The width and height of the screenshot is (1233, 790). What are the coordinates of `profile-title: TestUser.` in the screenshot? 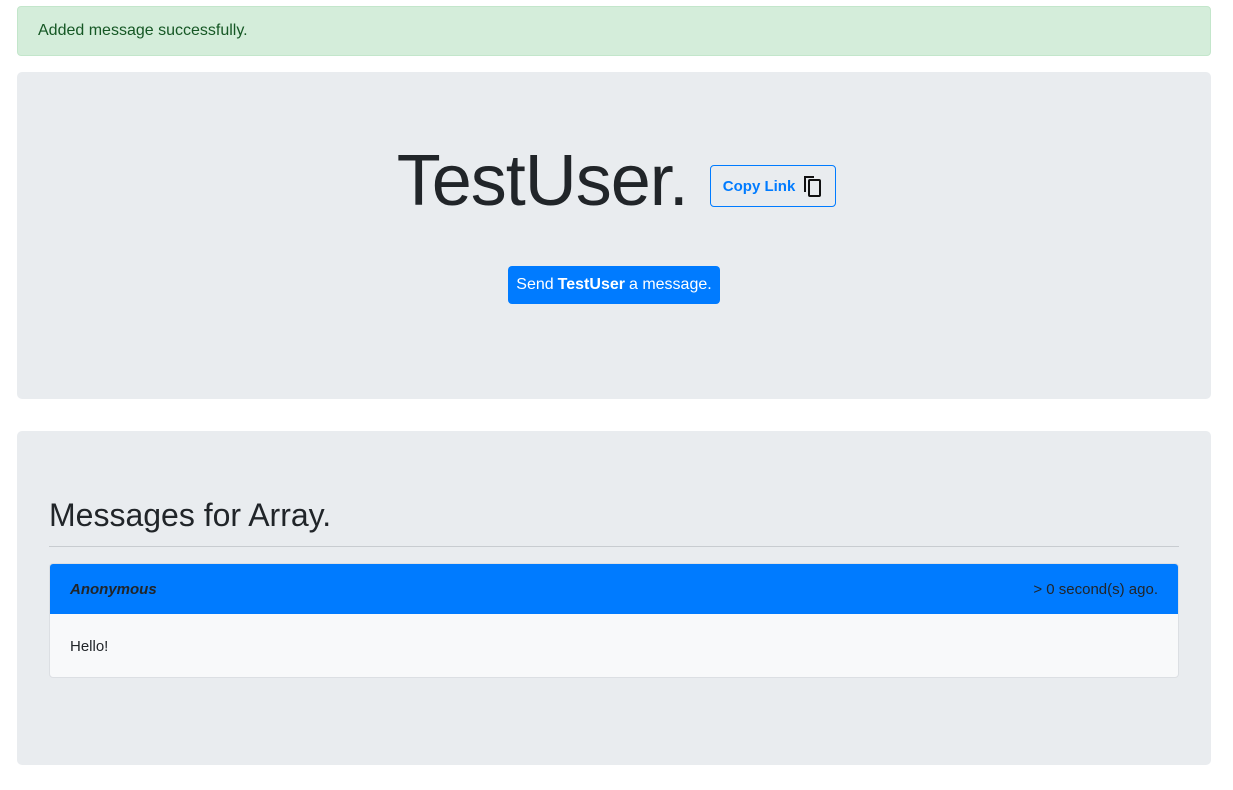 It's located at (542, 181).